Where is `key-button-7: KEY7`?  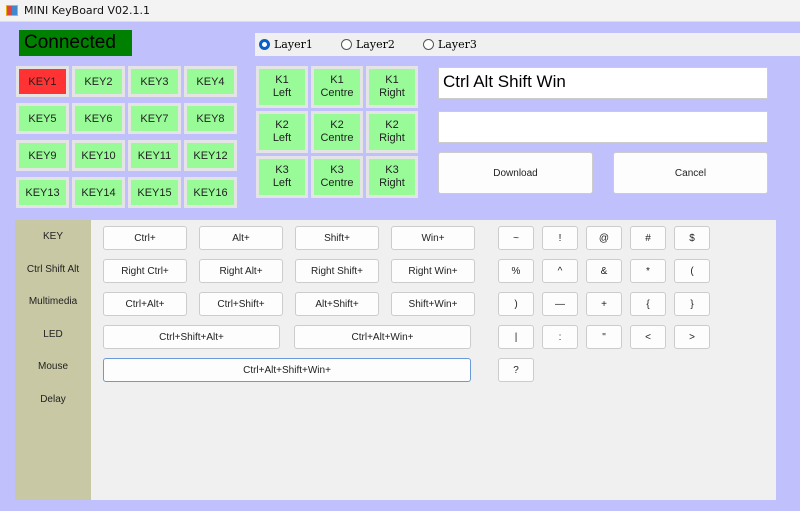 key-button-7: KEY7 is located at coordinates (154, 118).